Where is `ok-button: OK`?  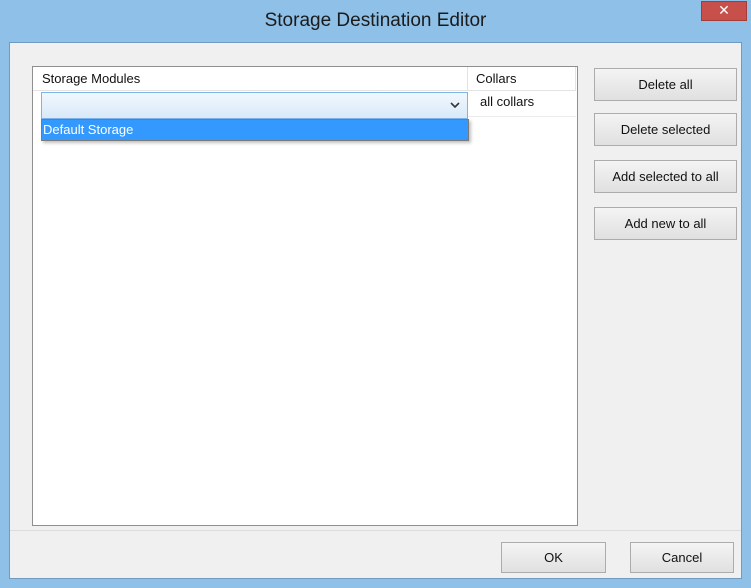
ok-button: OK is located at coordinates (553, 557).